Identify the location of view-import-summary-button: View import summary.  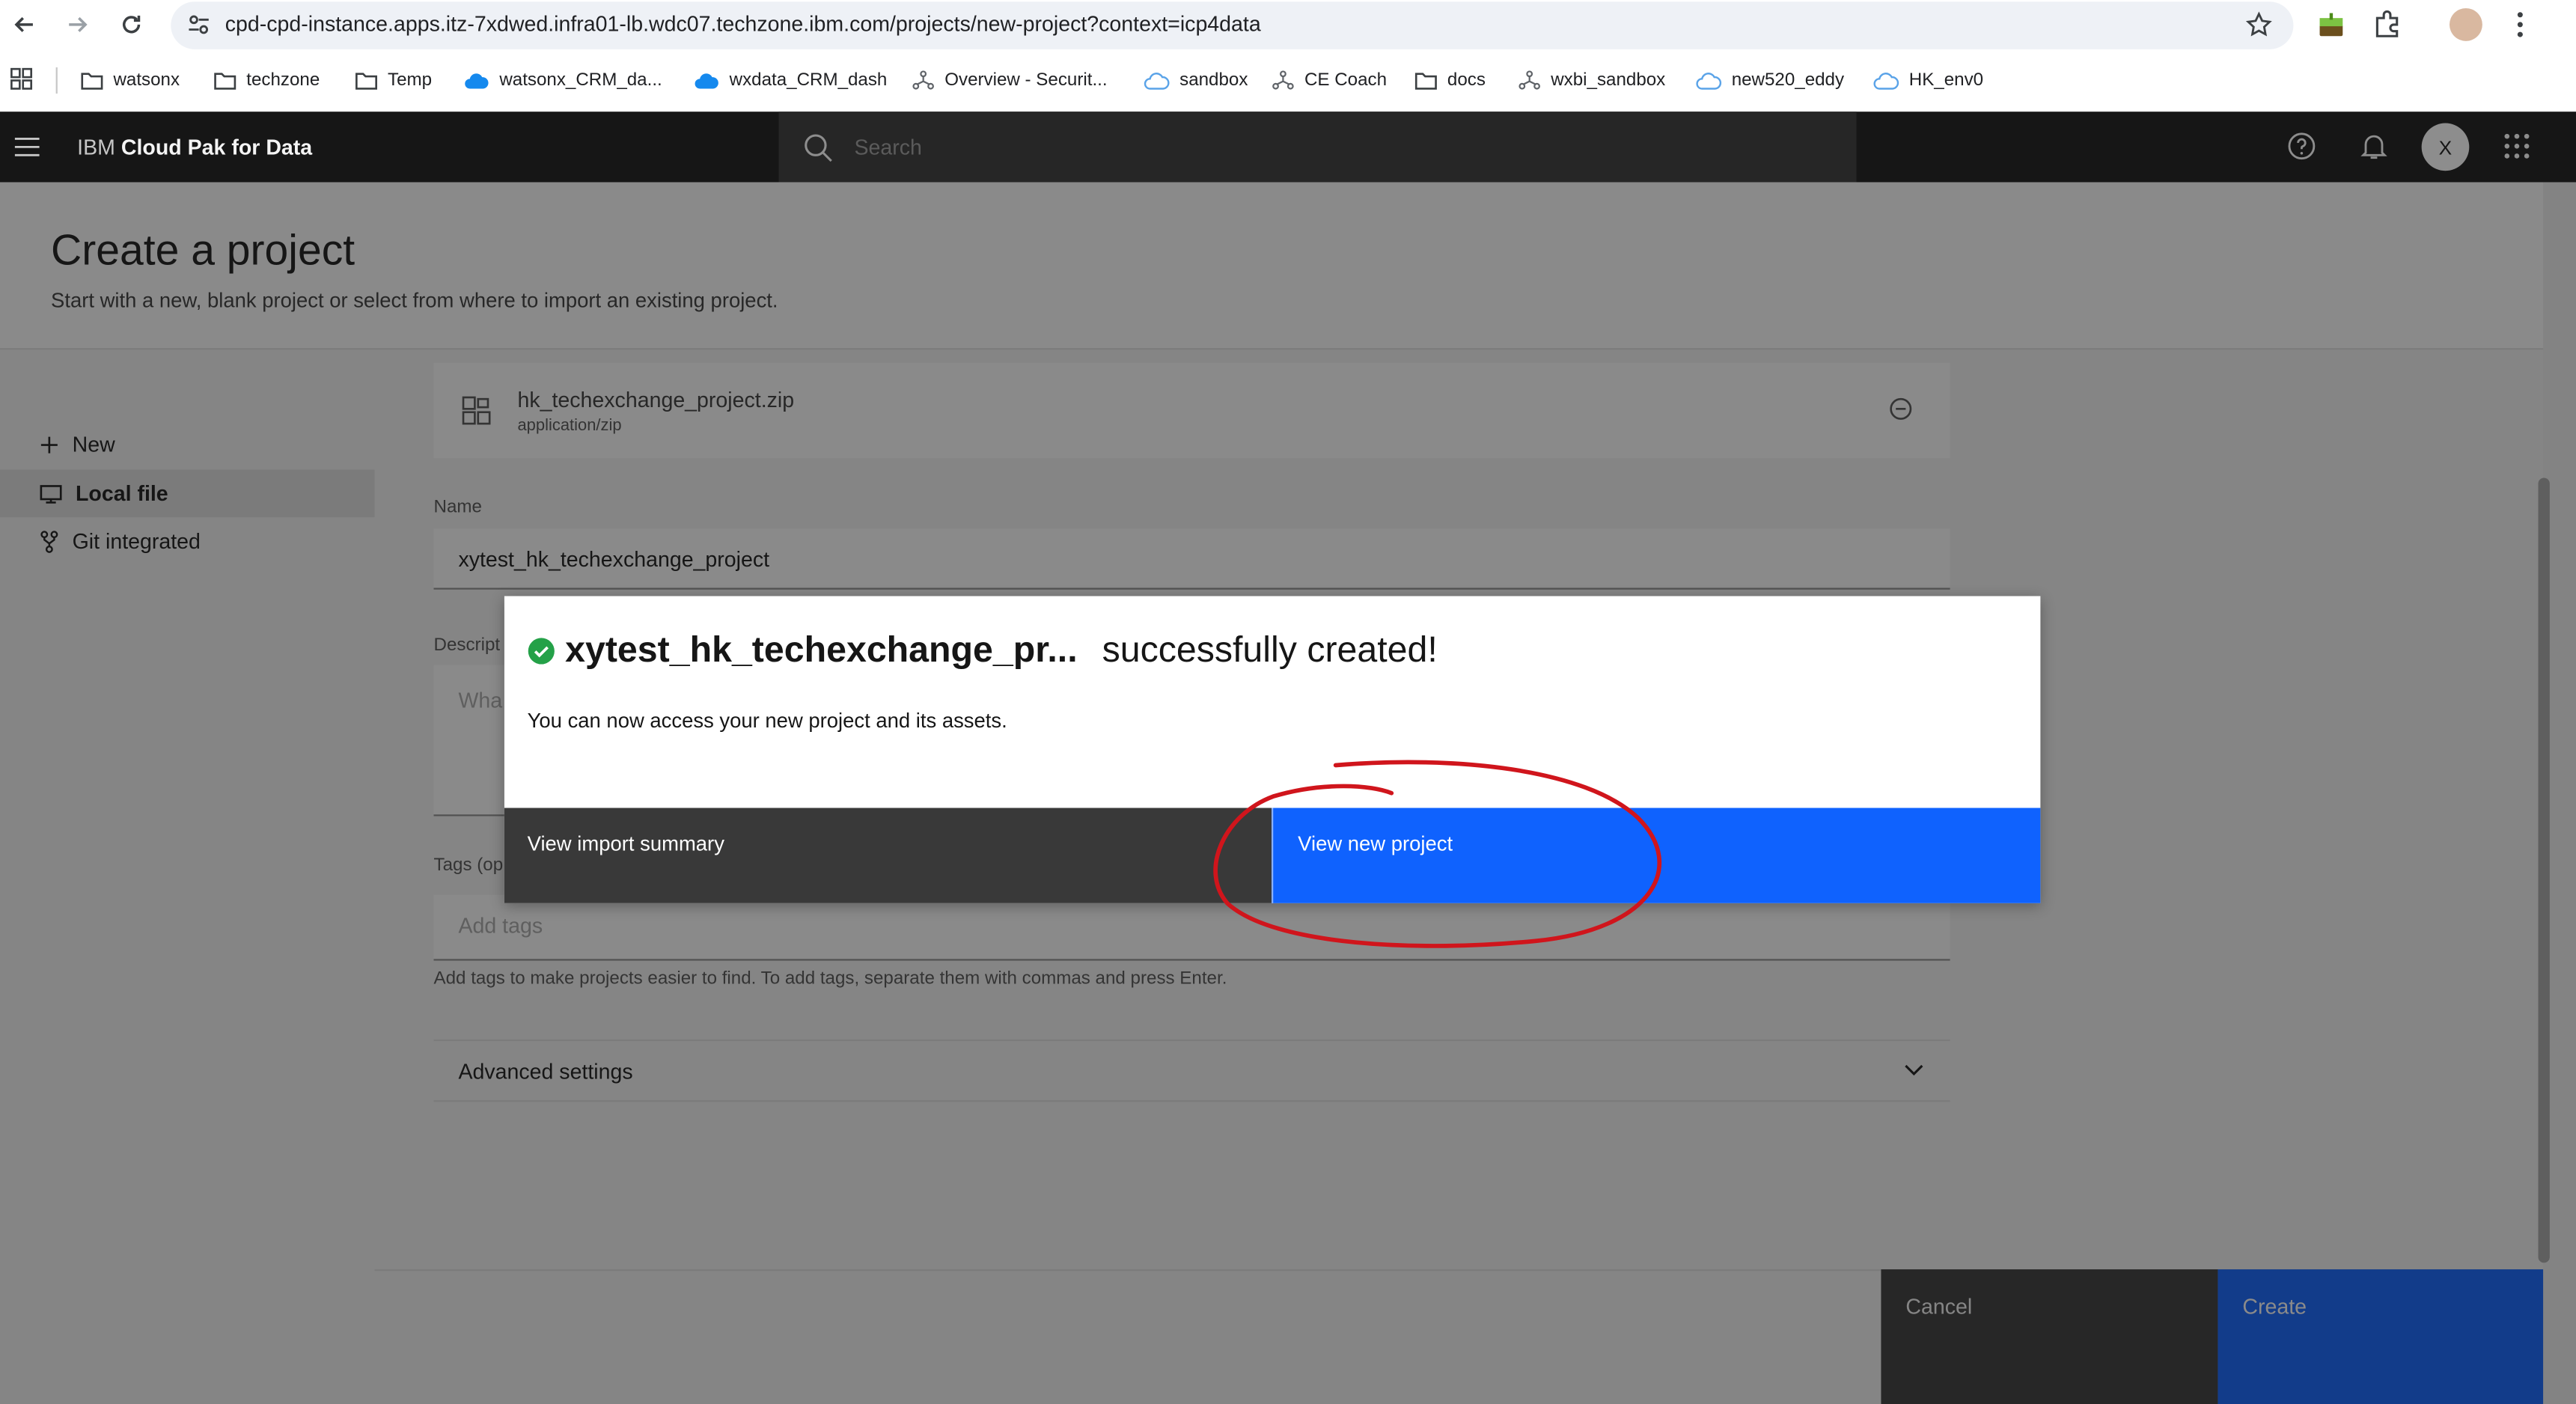
(888, 855).